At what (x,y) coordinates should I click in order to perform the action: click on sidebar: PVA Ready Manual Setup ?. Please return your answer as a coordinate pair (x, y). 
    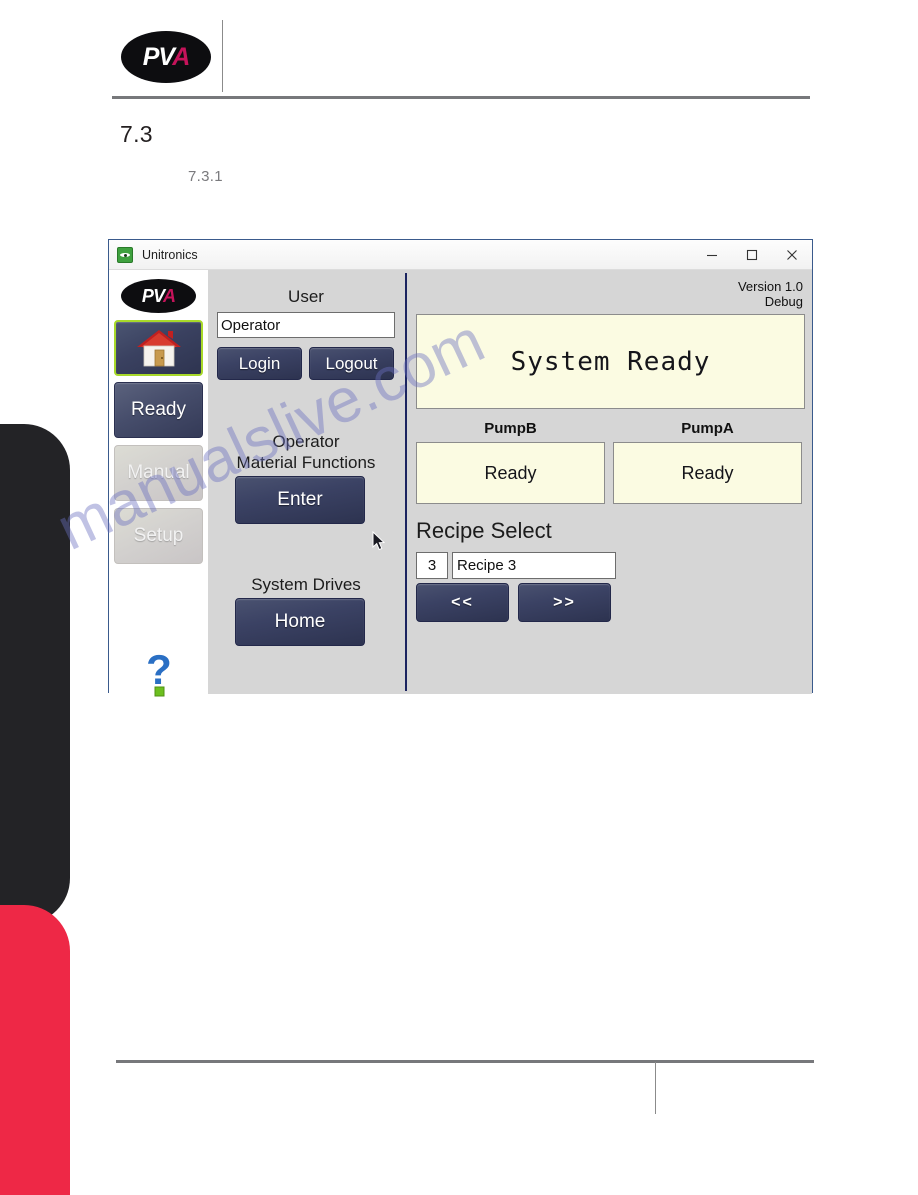
    Looking at the image, I should click on (158, 483).